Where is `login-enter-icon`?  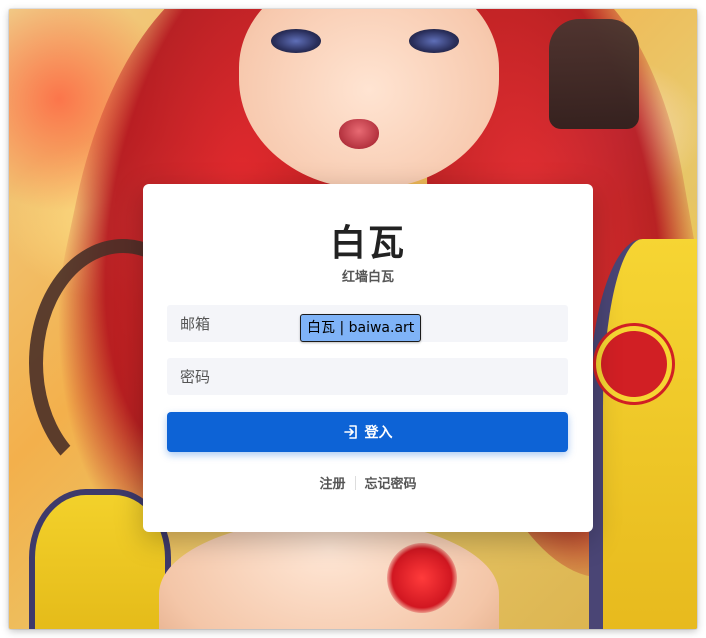 login-enter-icon is located at coordinates (351, 432).